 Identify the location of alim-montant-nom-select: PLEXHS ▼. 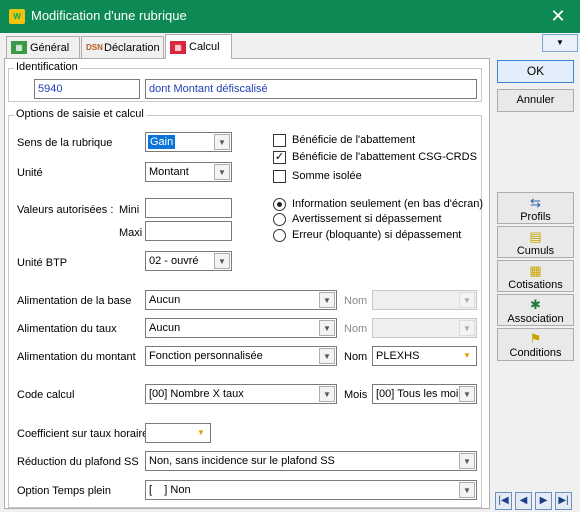
(424, 356).